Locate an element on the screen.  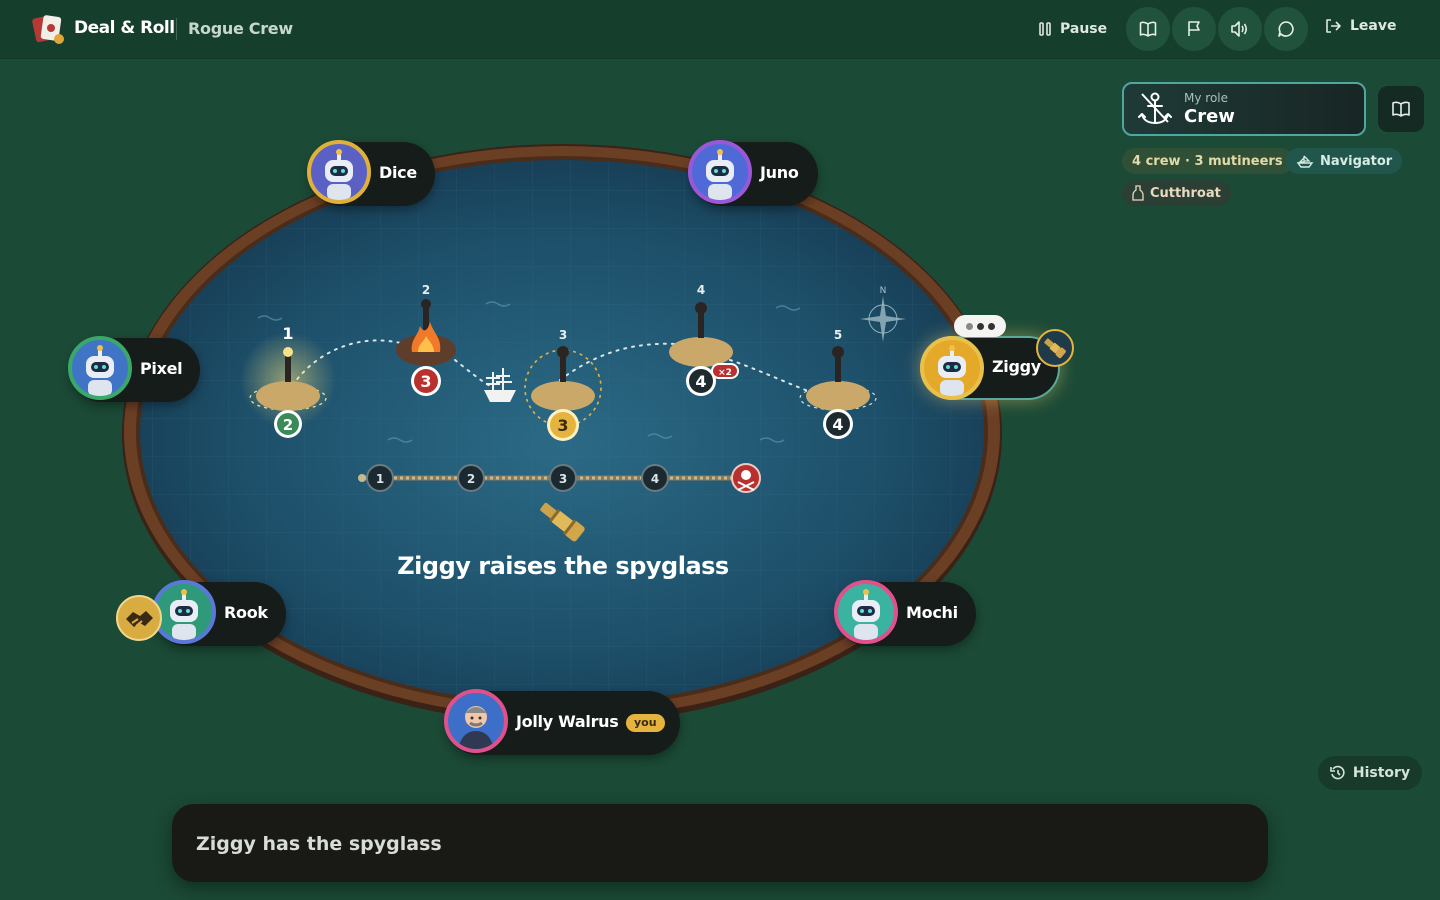
island-number: 4 is located at coordinates (701, 290).